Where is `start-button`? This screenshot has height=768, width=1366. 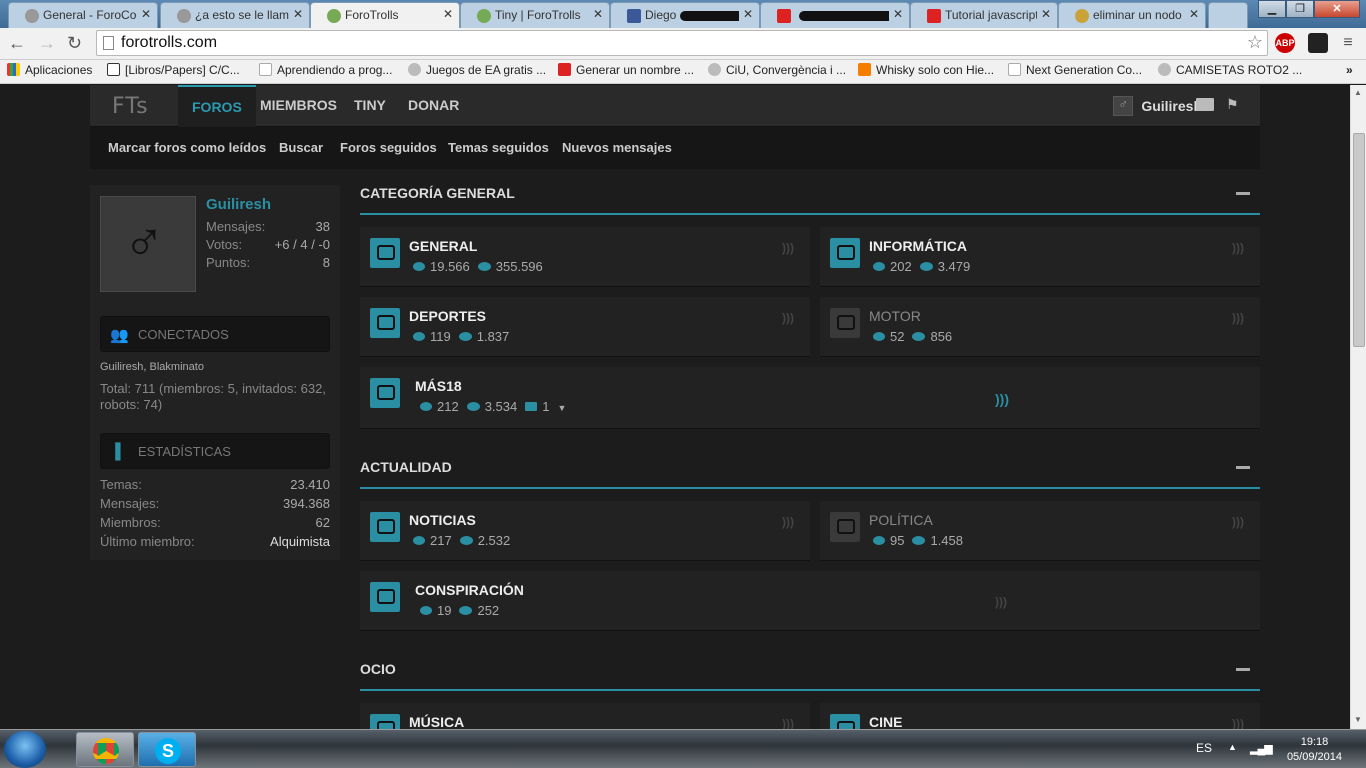
start-button is located at coordinates (25, 749).